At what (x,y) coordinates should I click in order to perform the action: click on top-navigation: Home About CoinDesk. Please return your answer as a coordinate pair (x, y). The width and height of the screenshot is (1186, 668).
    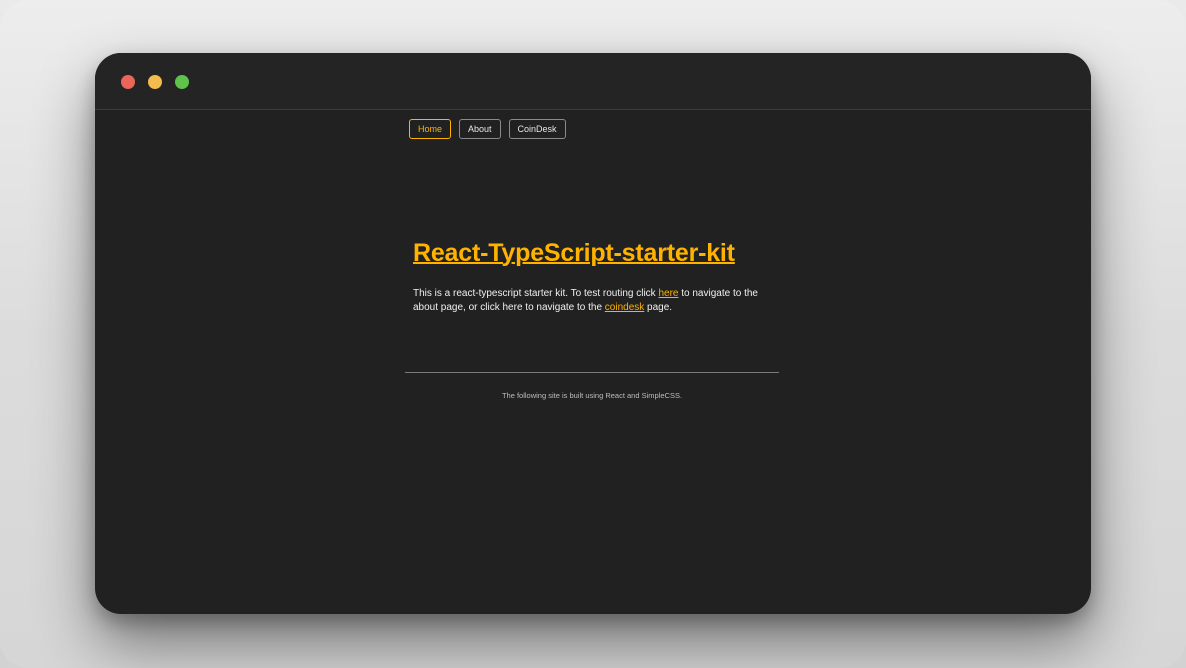
    Looking at the image, I should click on (487, 129).